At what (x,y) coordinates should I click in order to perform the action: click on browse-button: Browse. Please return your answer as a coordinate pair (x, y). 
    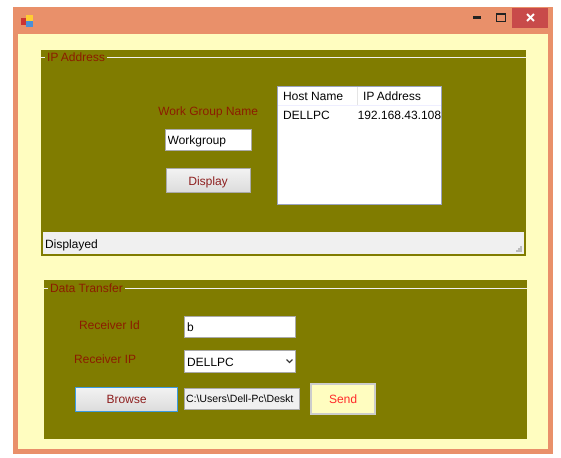
    Looking at the image, I should click on (126, 399).